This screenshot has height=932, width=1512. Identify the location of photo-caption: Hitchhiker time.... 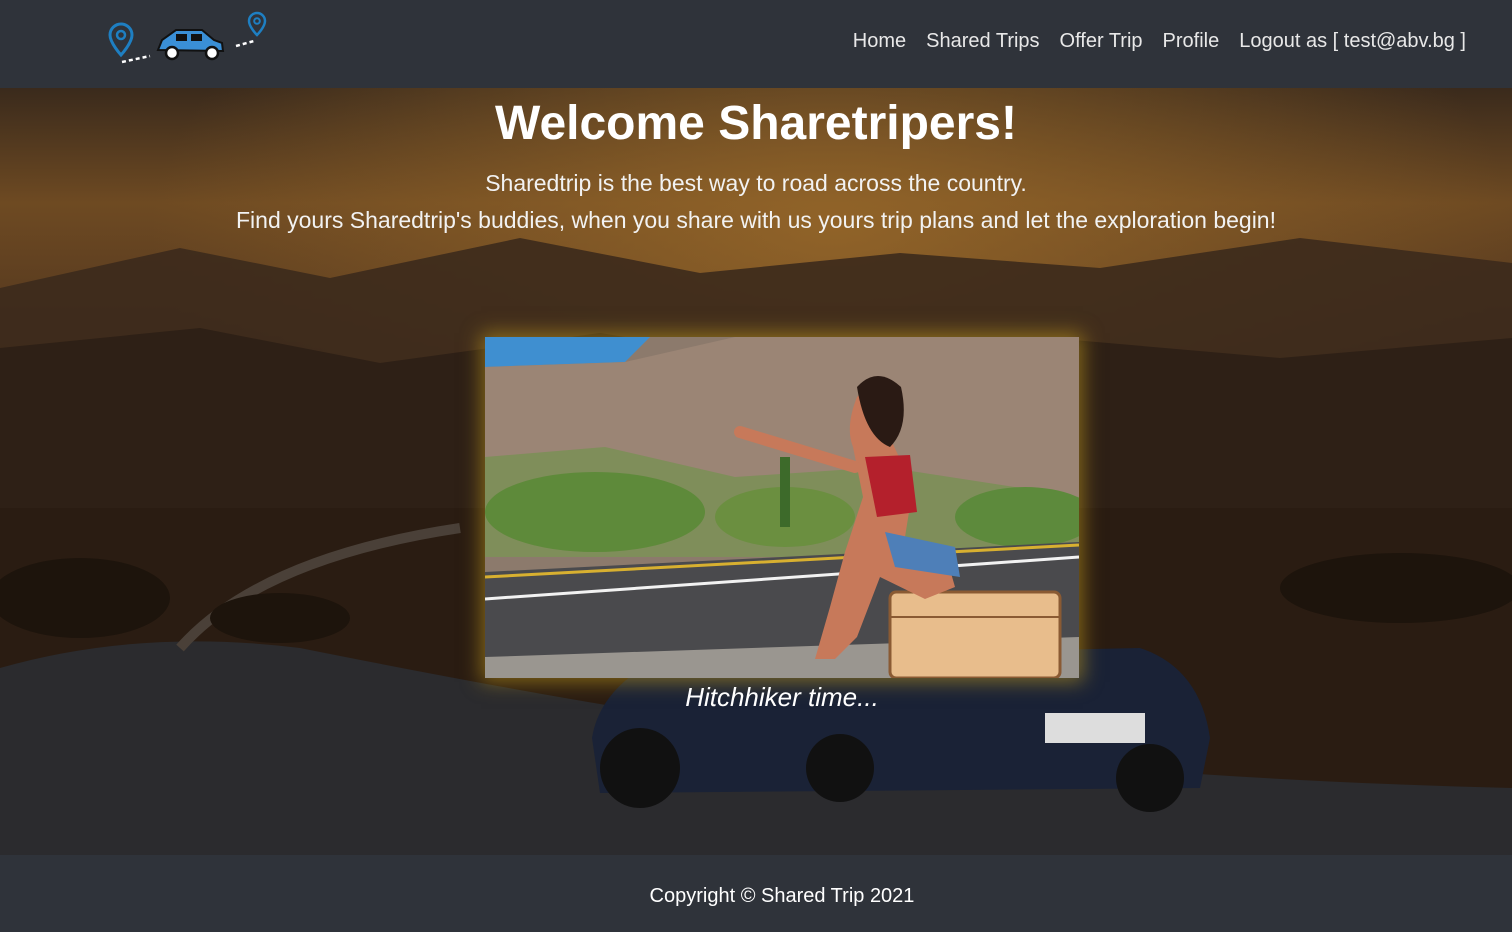
(782, 697).